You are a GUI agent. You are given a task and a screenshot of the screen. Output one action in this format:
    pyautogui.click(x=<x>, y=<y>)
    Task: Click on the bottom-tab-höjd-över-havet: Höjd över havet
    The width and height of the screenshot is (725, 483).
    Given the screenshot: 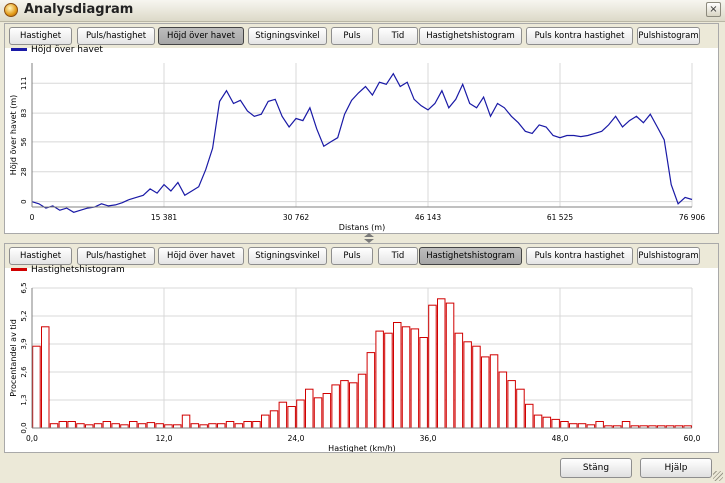 What is the action you would take?
    pyautogui.click(x=201, y=256)
    